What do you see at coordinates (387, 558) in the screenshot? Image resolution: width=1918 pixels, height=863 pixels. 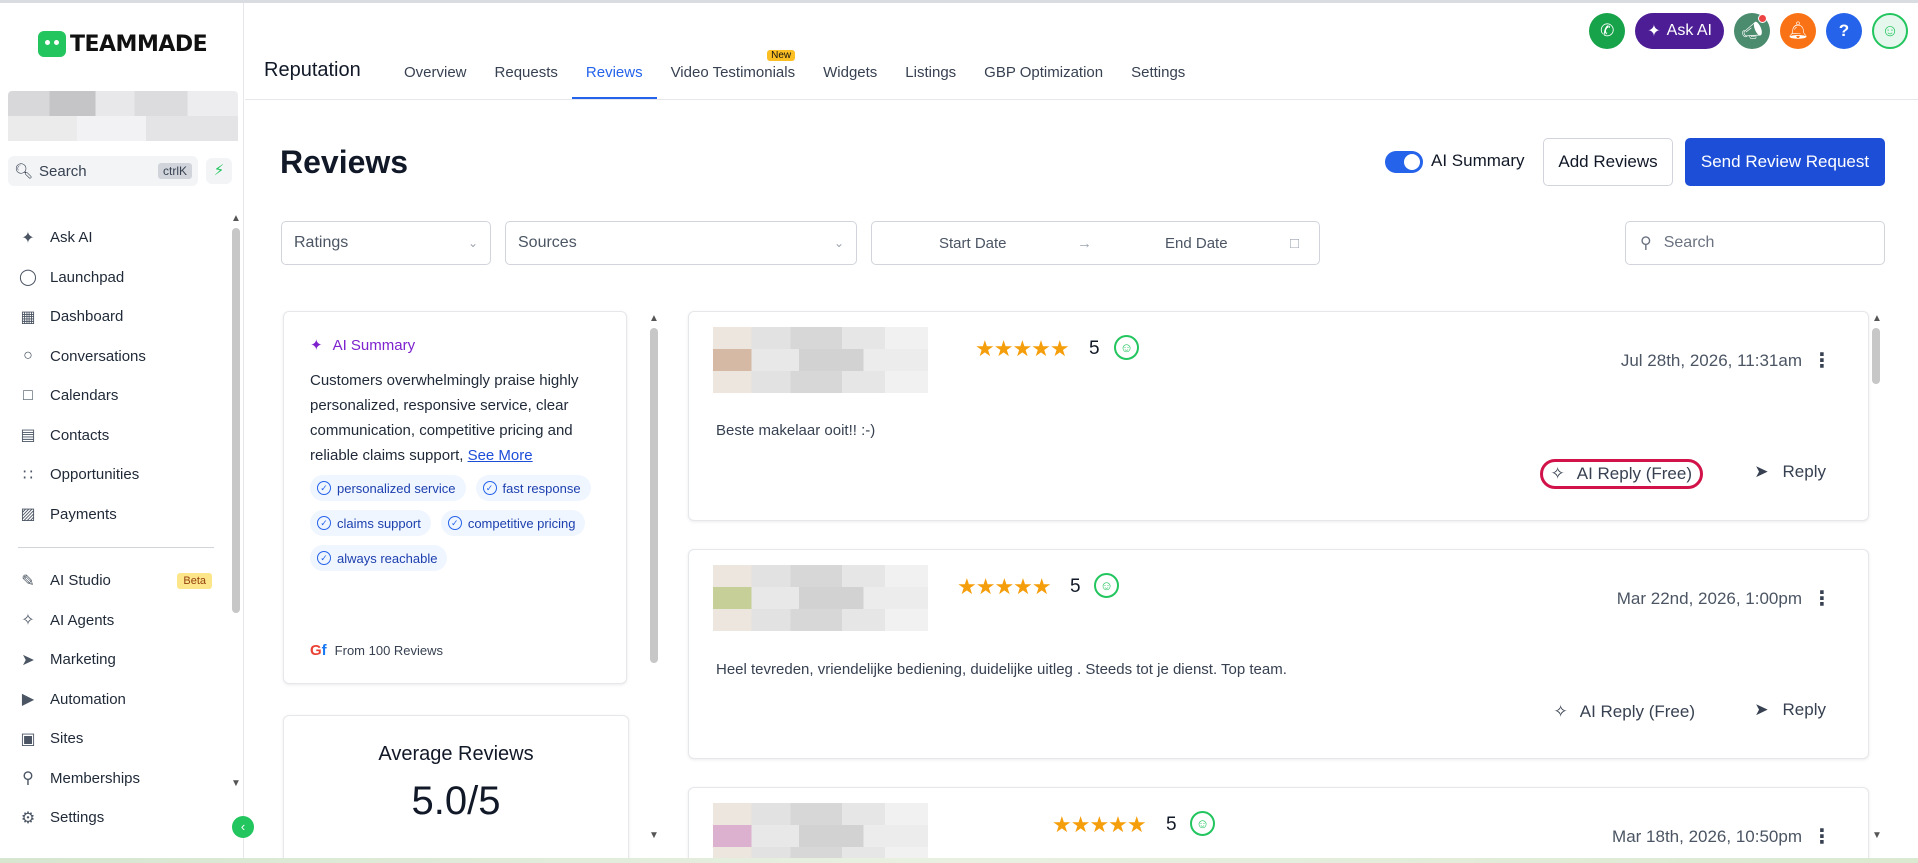 I see `tag-label: always reachable` at bounding box center [387, 558].